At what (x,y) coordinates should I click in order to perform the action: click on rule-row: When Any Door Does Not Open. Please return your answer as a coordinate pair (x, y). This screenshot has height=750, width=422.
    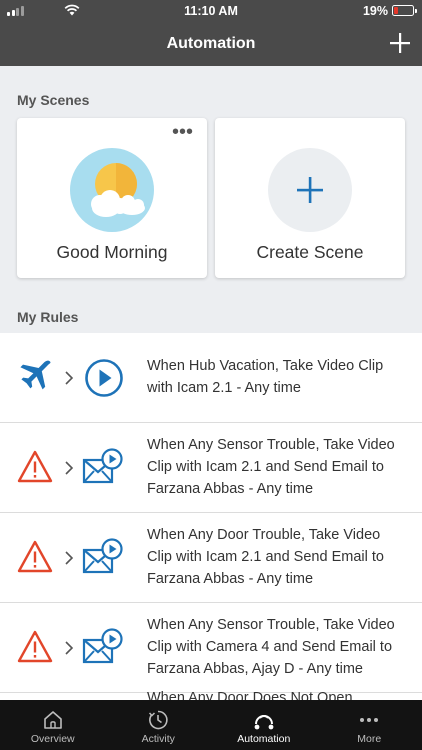
    Looking at the image, I should click on (211, 695).